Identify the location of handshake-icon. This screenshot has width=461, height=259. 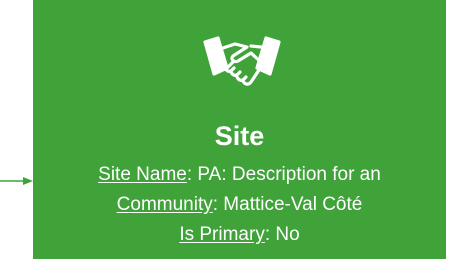
(242, 63).